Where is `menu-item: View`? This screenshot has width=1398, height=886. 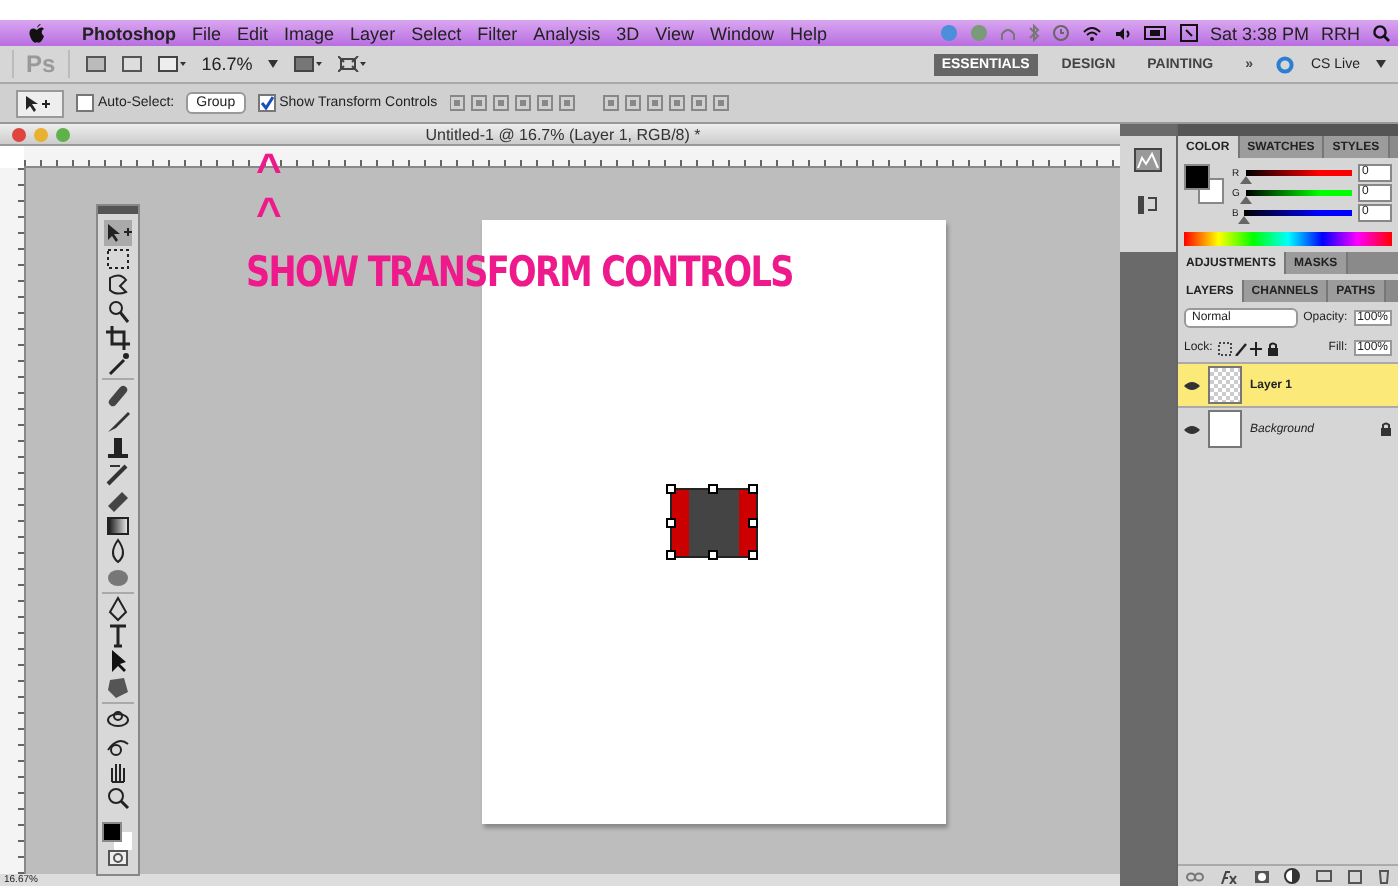 menu-item: View is located at coordinates (674, 33).